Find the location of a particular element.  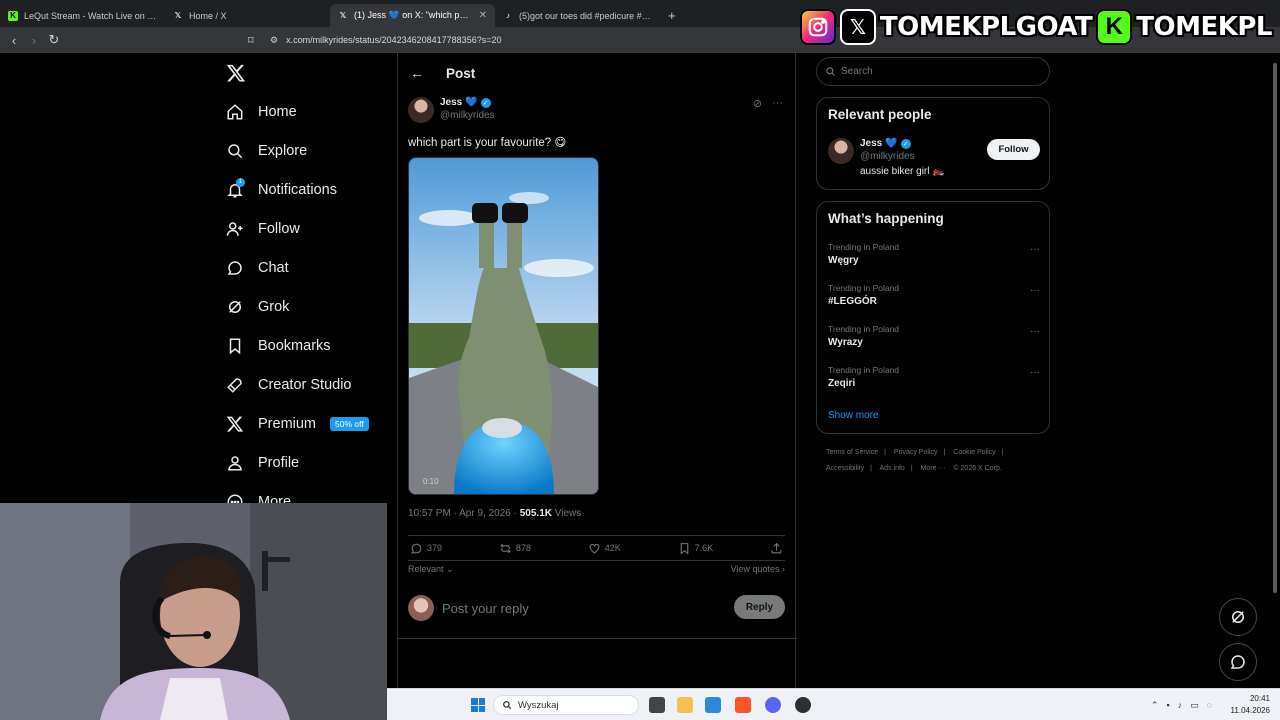

video-thumbnail: 0:10 is located at coordinates (503, 326).